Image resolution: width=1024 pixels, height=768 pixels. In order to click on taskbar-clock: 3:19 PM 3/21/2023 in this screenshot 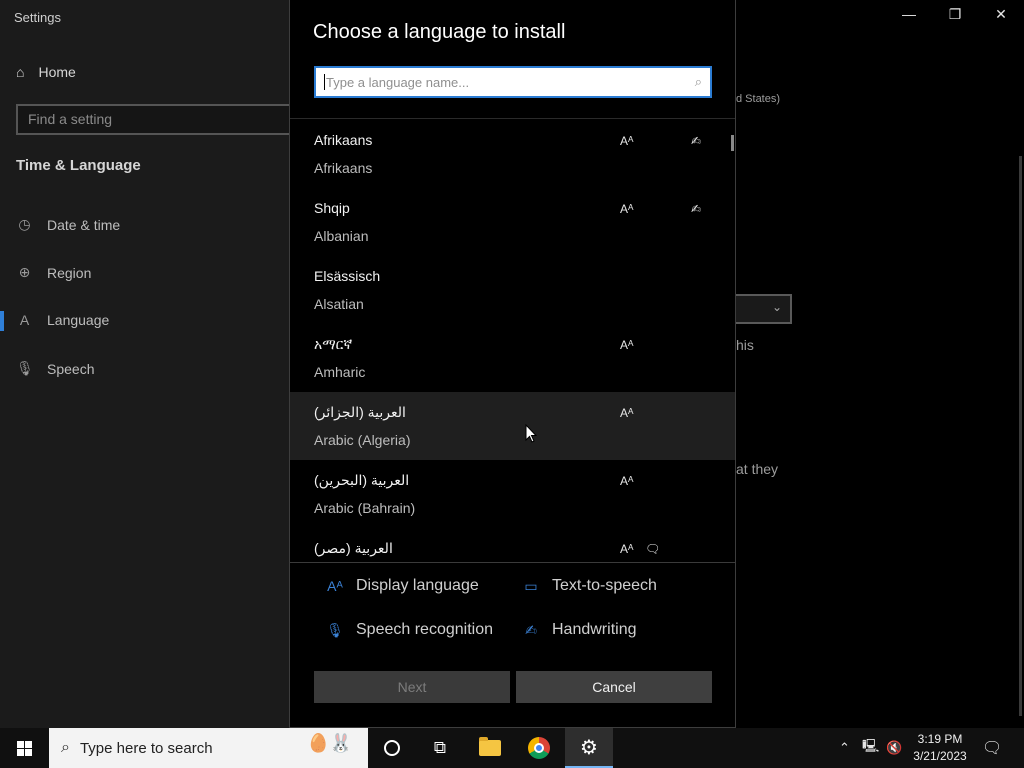, I will do `click(940, 748)`.